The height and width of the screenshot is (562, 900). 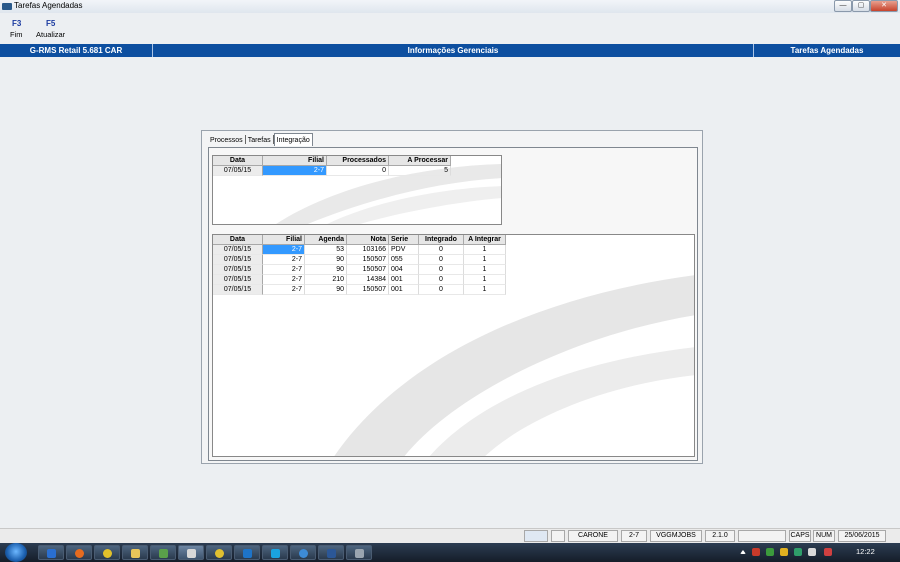 I want to click on outlook-taskbar-button, so click(x=51, y=552).